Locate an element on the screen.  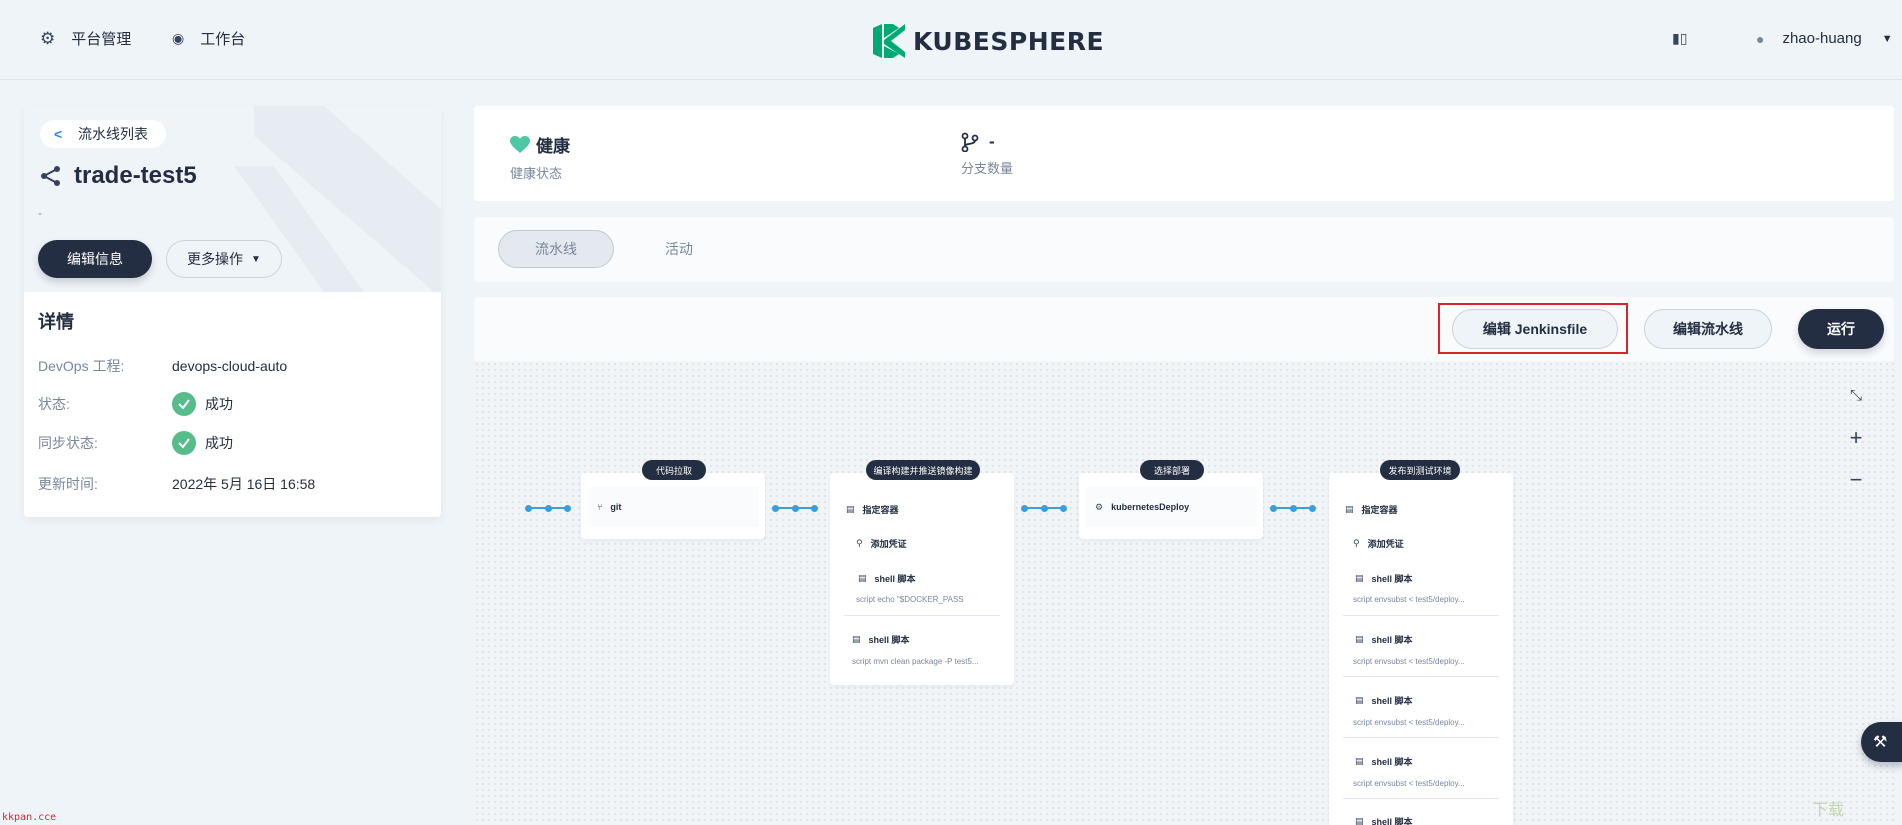
kubesphere-logo: KUBESPHERE is located at coordinates (988, 41).